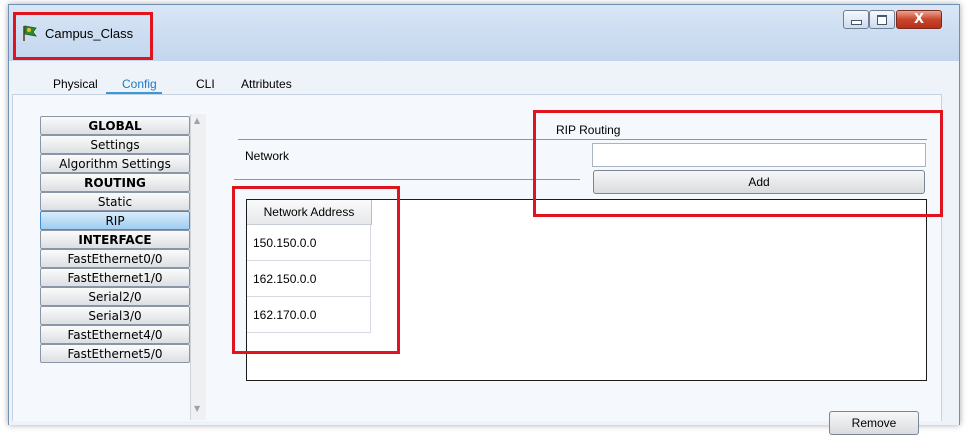 The height and width of the screenshot is (435, 970). I want to click on network-divider, so click(407, 179).